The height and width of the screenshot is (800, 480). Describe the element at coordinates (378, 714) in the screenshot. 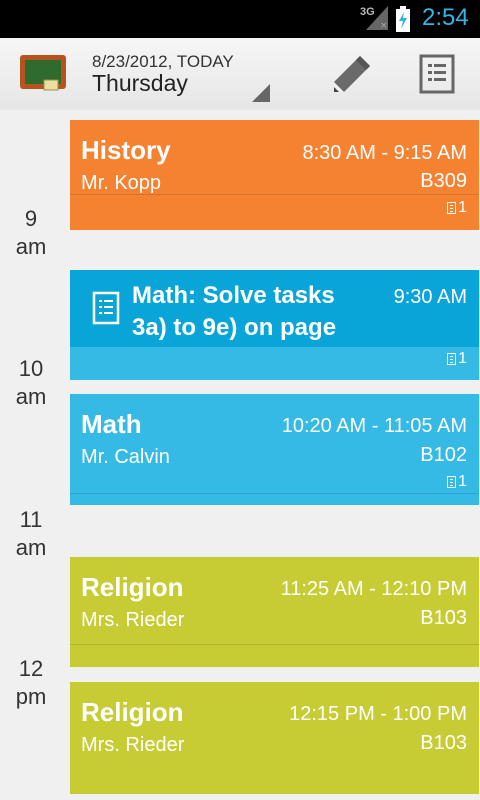

I see `event-time: 12:15 PM - 1:00 PM` at that location.